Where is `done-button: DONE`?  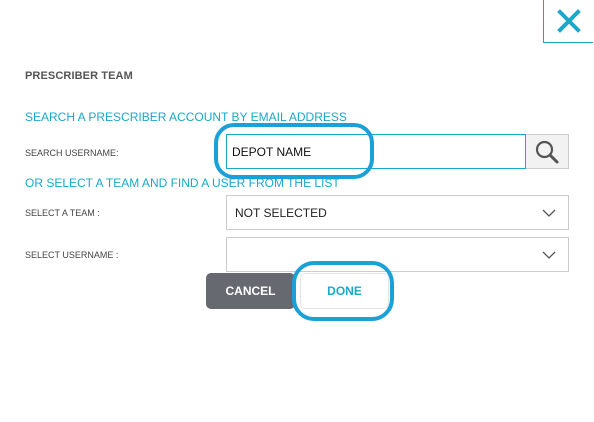 done-button: DONE is located at coordinates (344, 291).